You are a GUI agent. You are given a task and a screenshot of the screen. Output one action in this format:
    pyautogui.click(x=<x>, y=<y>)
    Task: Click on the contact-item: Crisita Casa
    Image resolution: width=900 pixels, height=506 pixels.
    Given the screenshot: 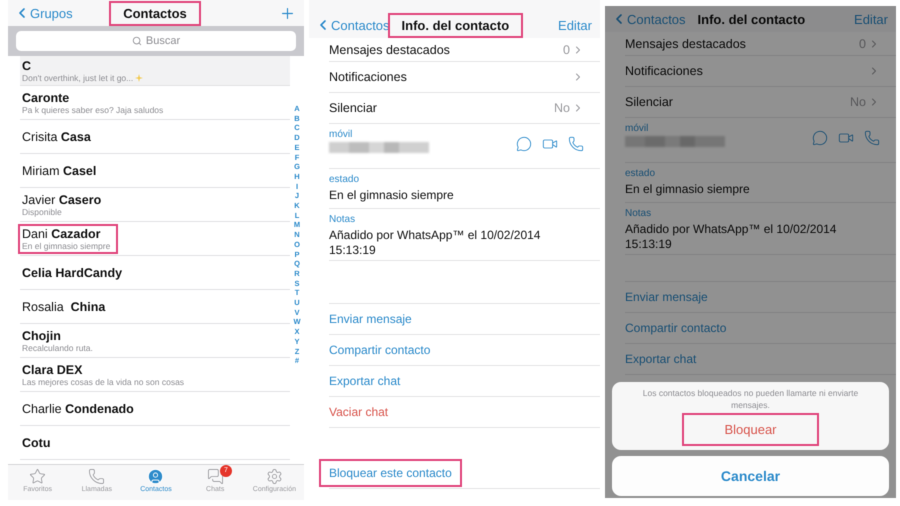 What is the action you would take?
    pyautogui.click(x=58, y=136)
    